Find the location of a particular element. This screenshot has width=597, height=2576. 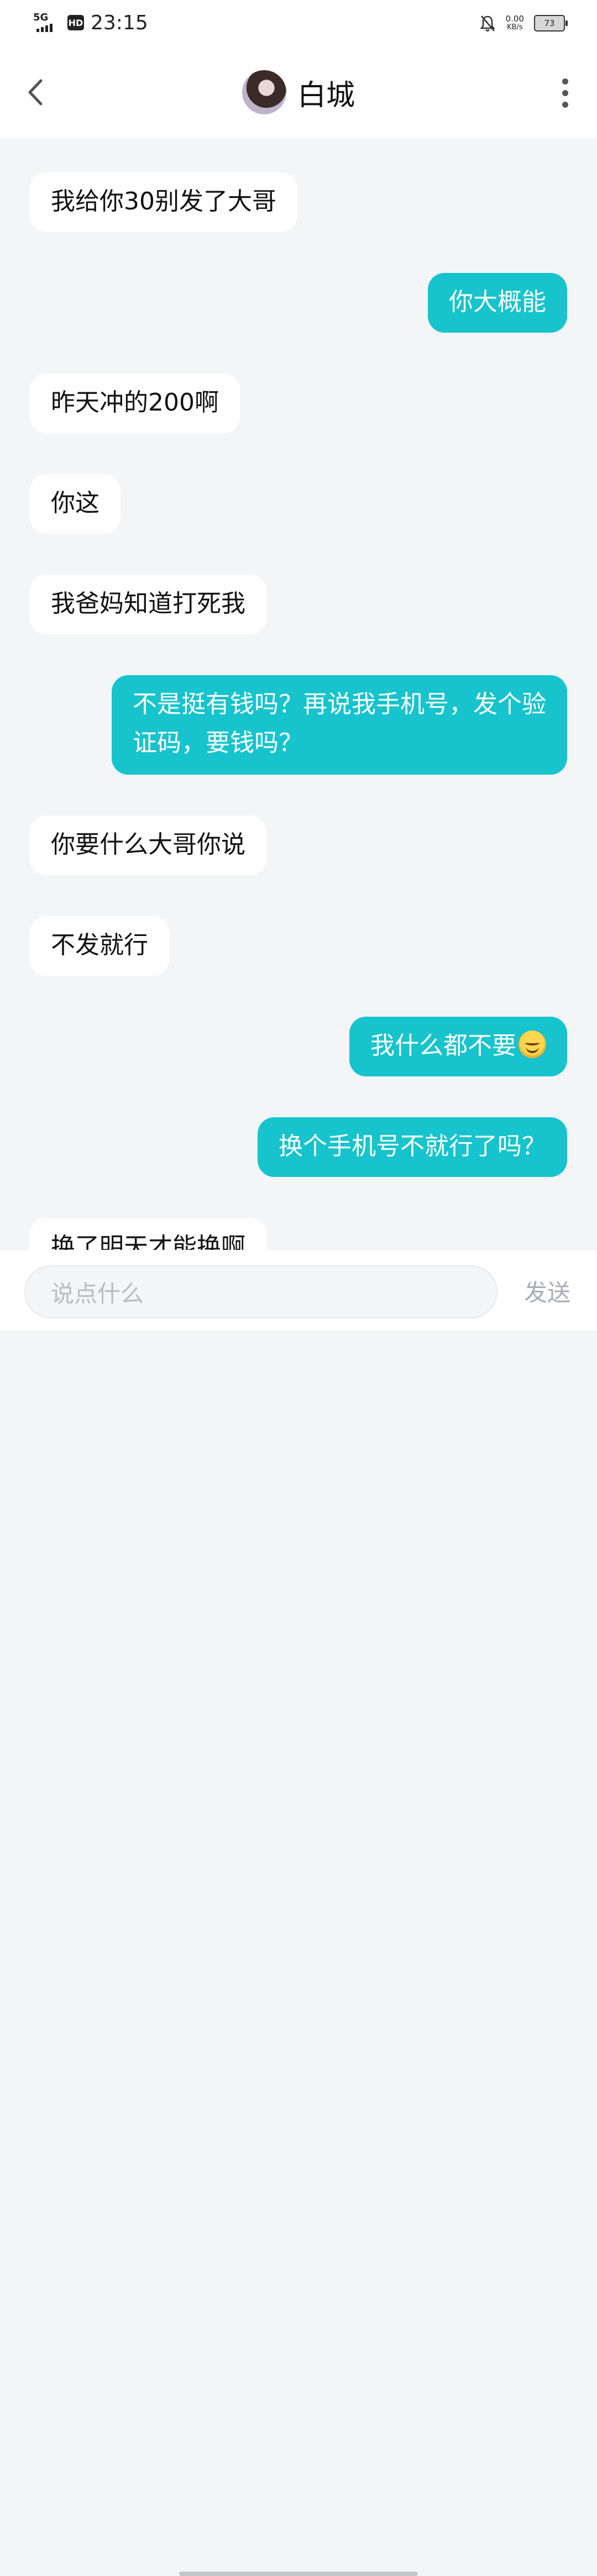

message-text: 你这 is located at coordinates (75, 503).